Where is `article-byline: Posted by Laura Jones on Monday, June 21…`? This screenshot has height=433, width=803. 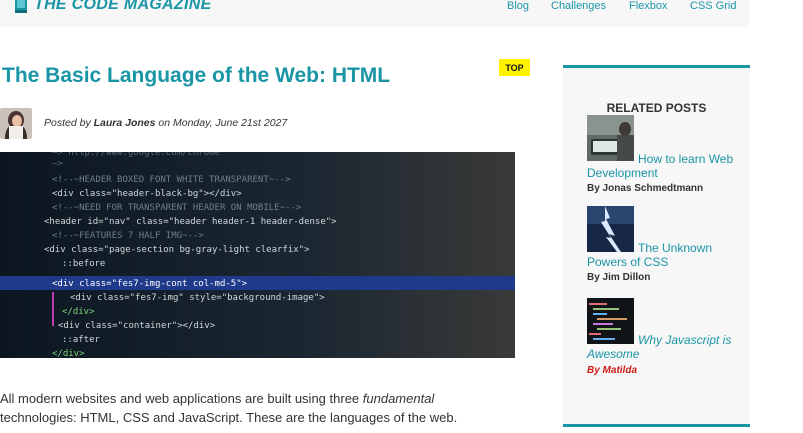 article-byline: Posted by Laura Jones on Monday, June 21… is located at coordinates (165, 123).